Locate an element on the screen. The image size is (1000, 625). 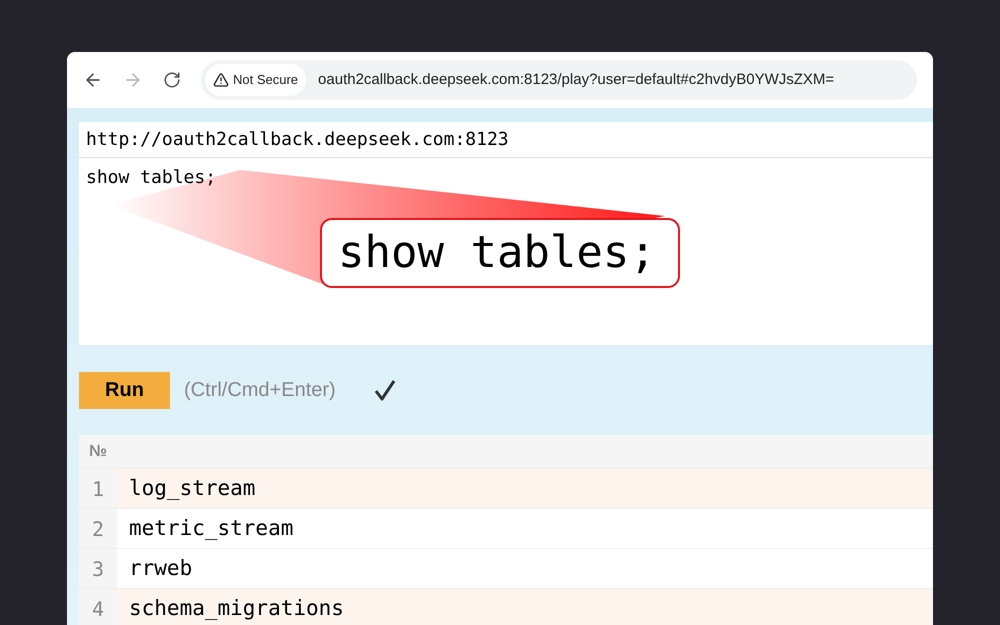
row-number: 4 is located at coordinates (98, 607).